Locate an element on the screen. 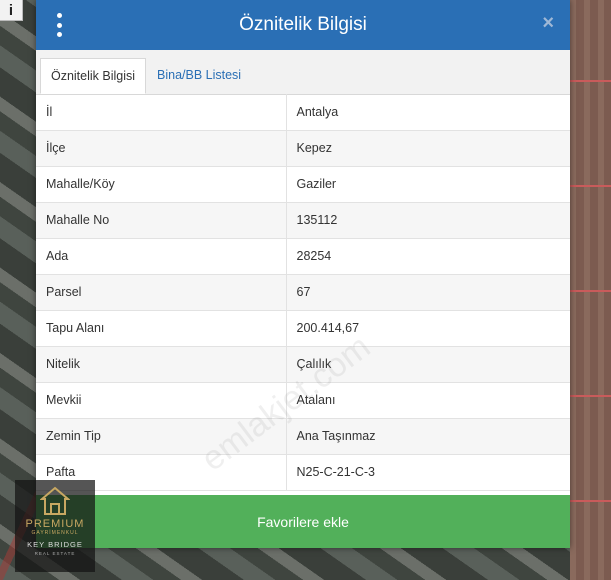 The width and height of the screenshot is (611, 580). attribute-value: Kepez is located at coordinates (427, 148).